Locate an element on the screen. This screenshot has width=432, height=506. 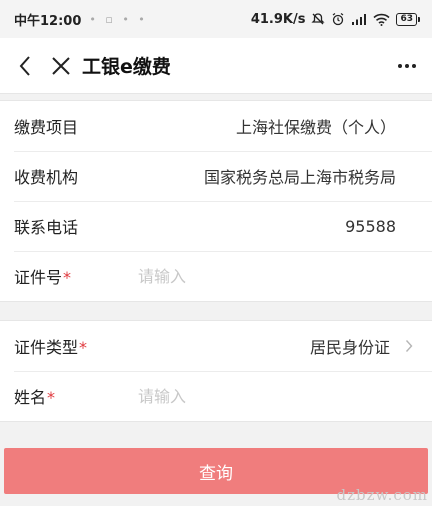
page-title: 工银e缴费 is located at coordinates (126, 67).